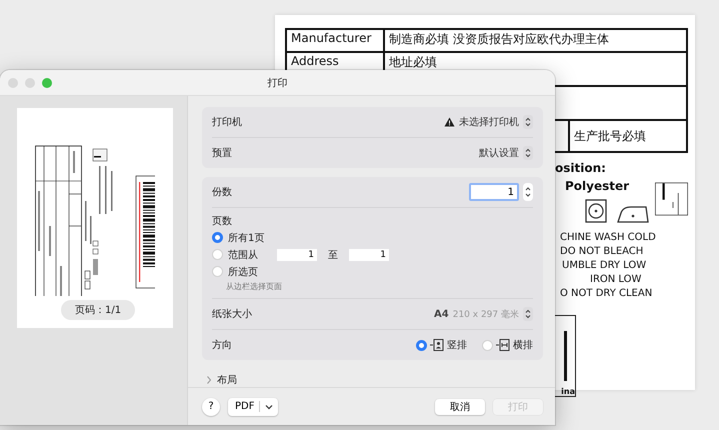  What do you see at coordinates (369, 254) in the screenshot?
I see `range-to-field: 1` at bounding box center [369, 254].